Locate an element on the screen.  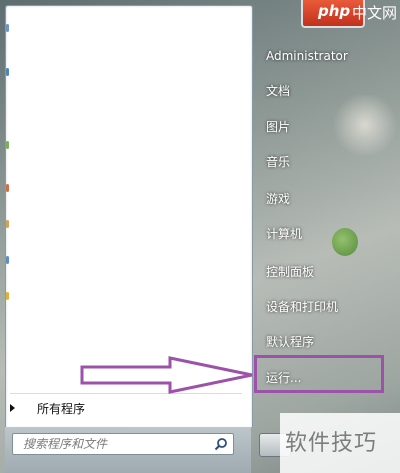
menu-item-devices-printers: 设备和打印机 is located at coordinates (302, 307).